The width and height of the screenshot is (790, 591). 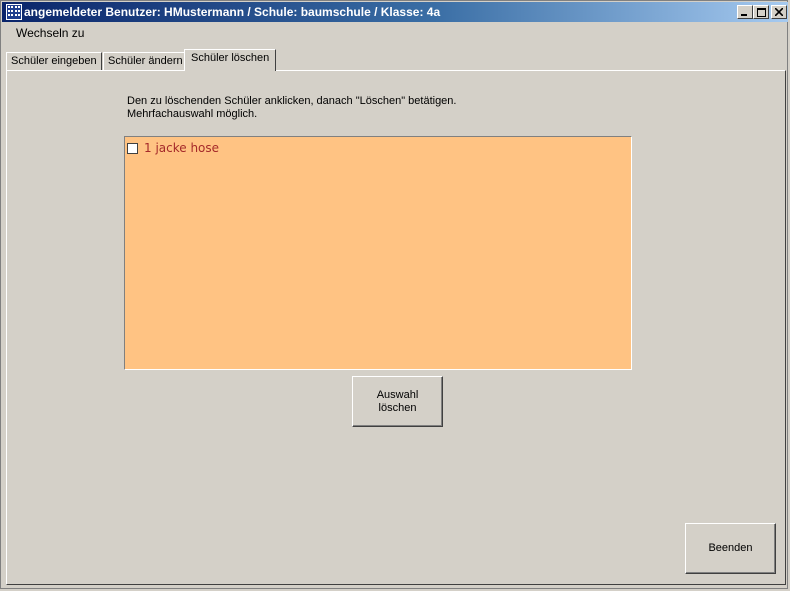 What do you see at coordinates (54, 61) in the screenshot?
I see `tab-schueler-eingeben: Schüler eingeben` at bounding box center [54, 61].